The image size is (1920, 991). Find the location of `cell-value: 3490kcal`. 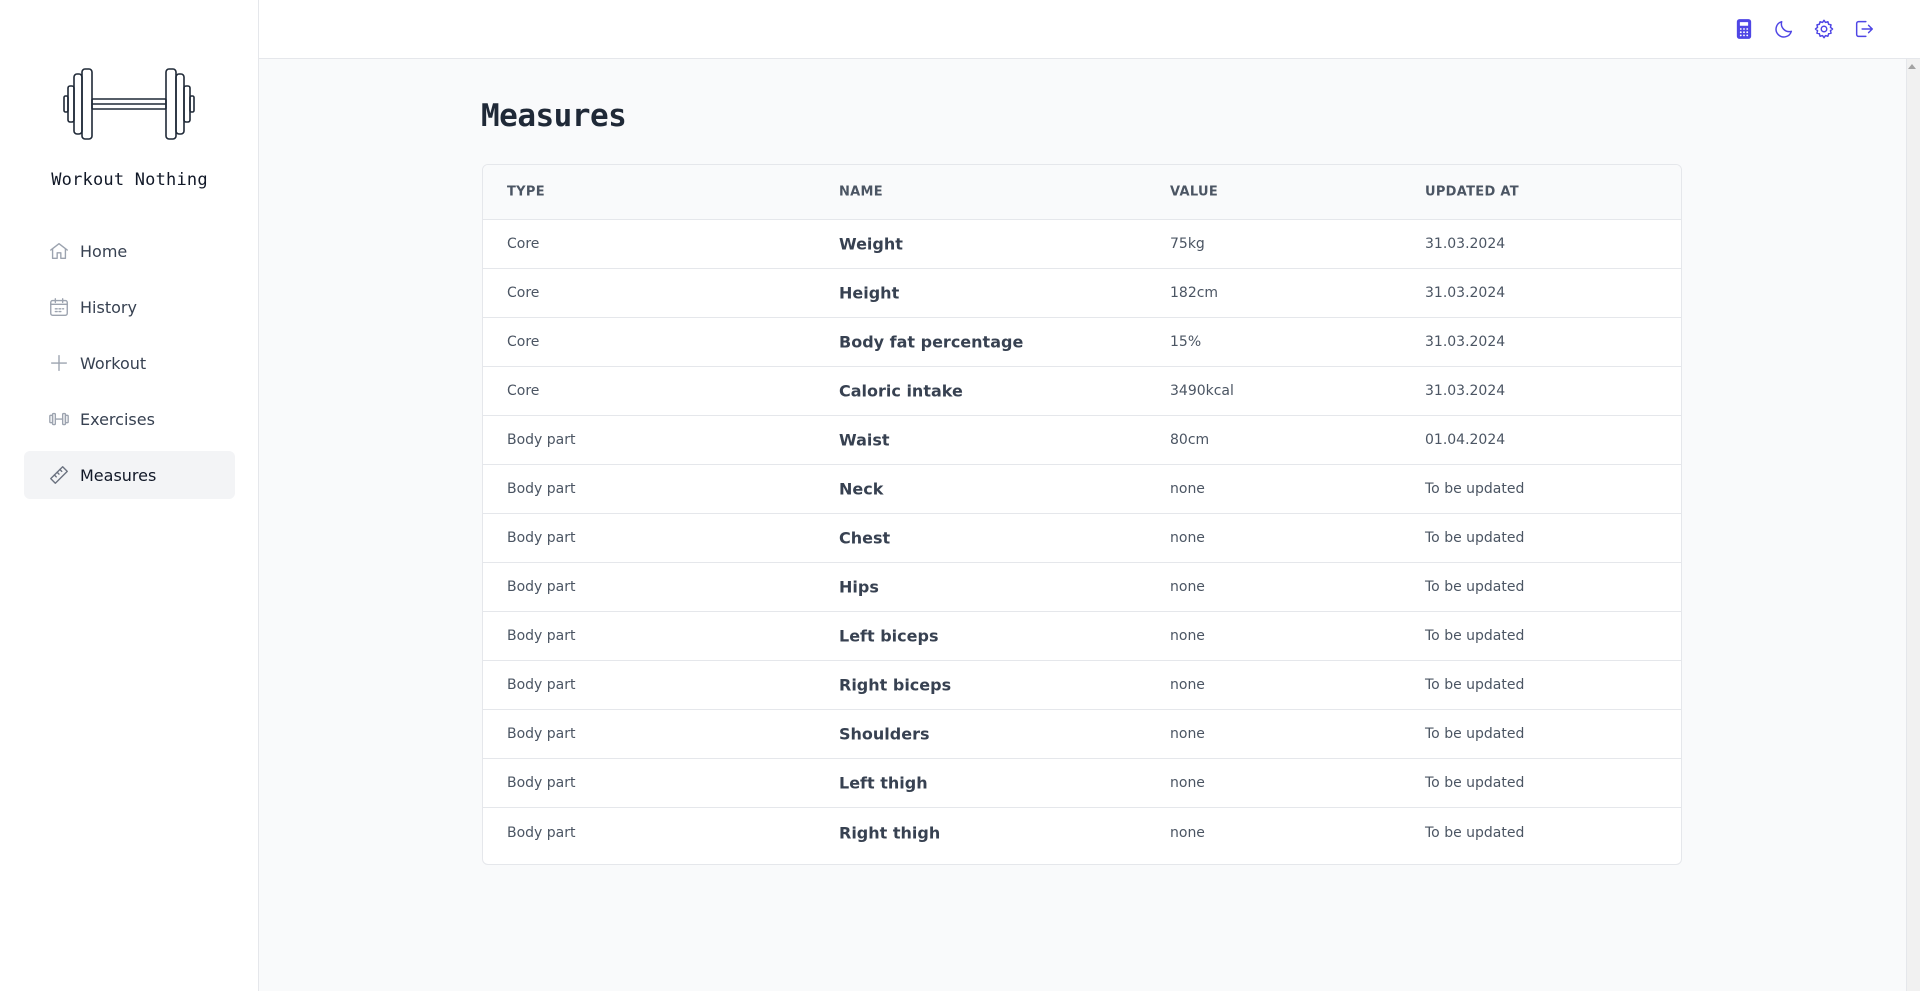

cell-value: 3490kcal is located at coordinates (1202, 391).